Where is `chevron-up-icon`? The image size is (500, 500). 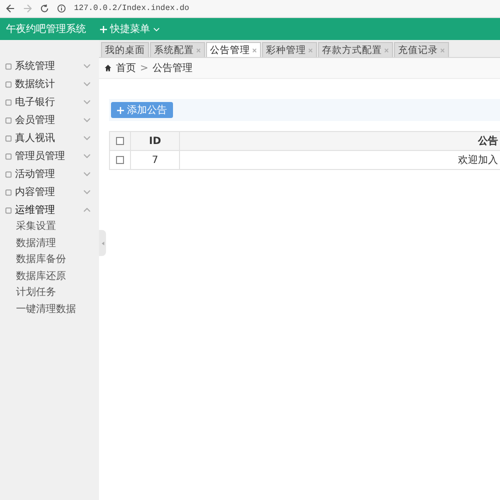 chevron-up-icon is located at coordinates (87, 210).